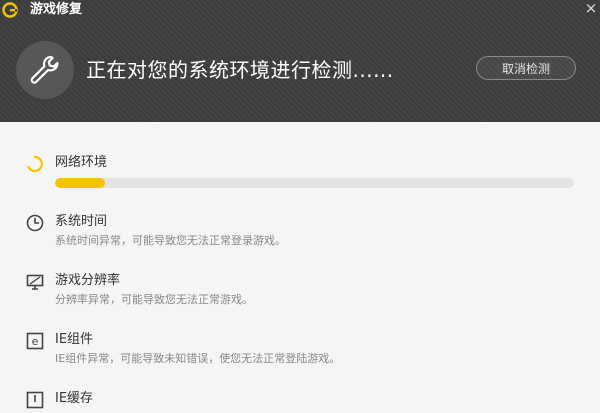 The height and width of the screenshot is (413, 600). I want to click on check-description: IE组件异常，可能导致未知错误，使您无法正常登陆游戏。, so click(198, 358).